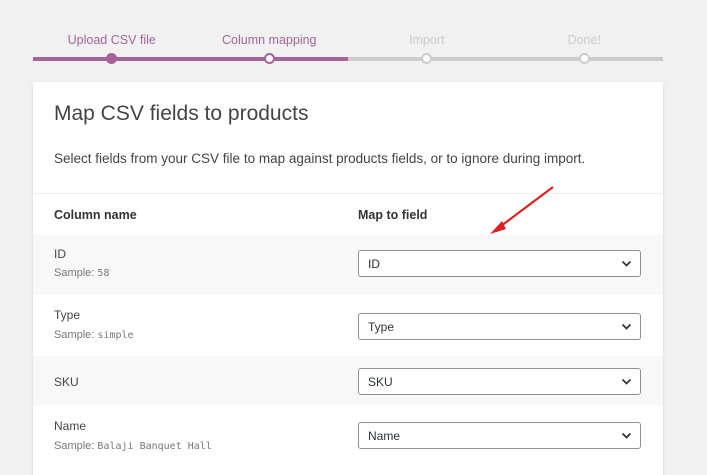  Describe the element at coordinates (384, 436) in the screenshot. I see `select-value: Name` at that location.